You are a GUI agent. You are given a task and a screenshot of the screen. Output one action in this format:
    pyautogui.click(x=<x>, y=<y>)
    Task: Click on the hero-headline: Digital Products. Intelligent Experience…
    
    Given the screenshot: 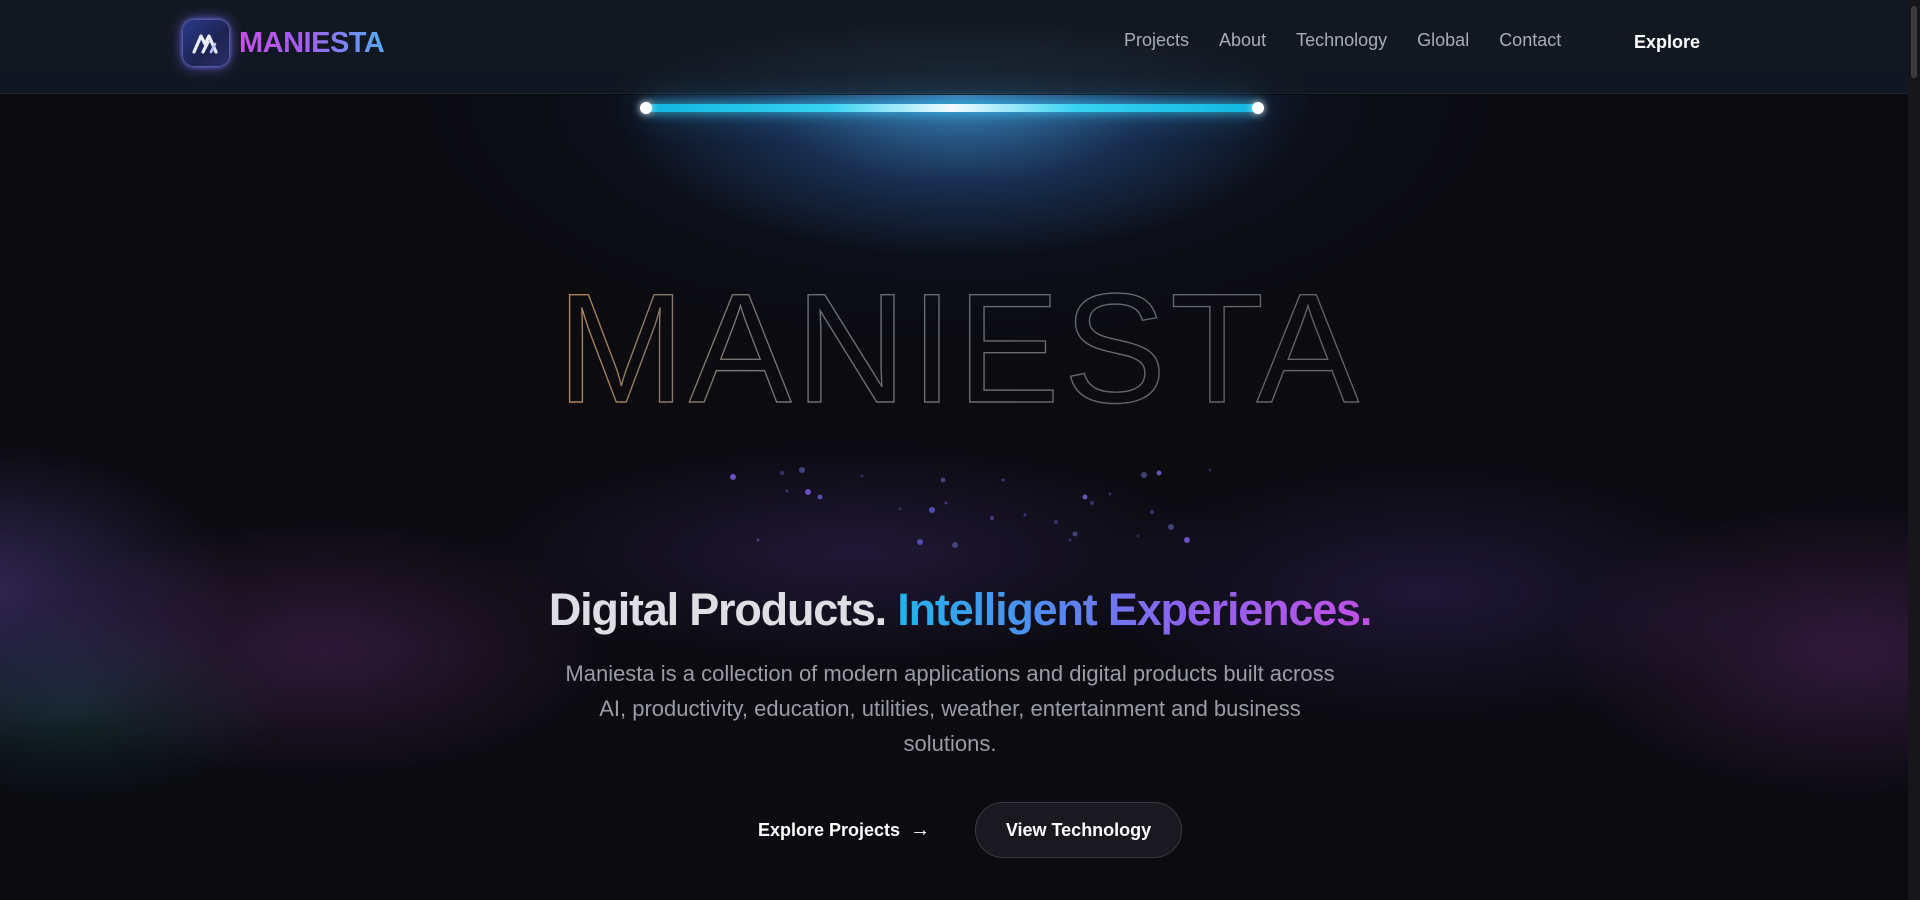 What is the action you would take?
    pyautogui.click(x=960, y=610)
    